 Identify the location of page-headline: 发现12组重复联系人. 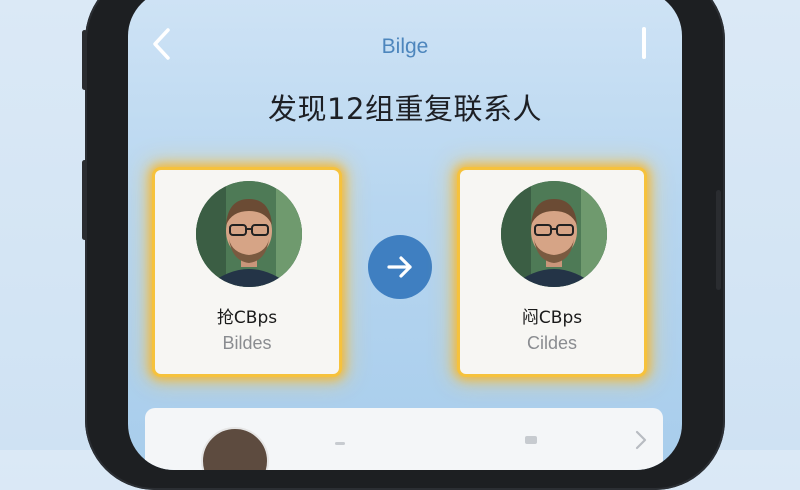
(405, 109).